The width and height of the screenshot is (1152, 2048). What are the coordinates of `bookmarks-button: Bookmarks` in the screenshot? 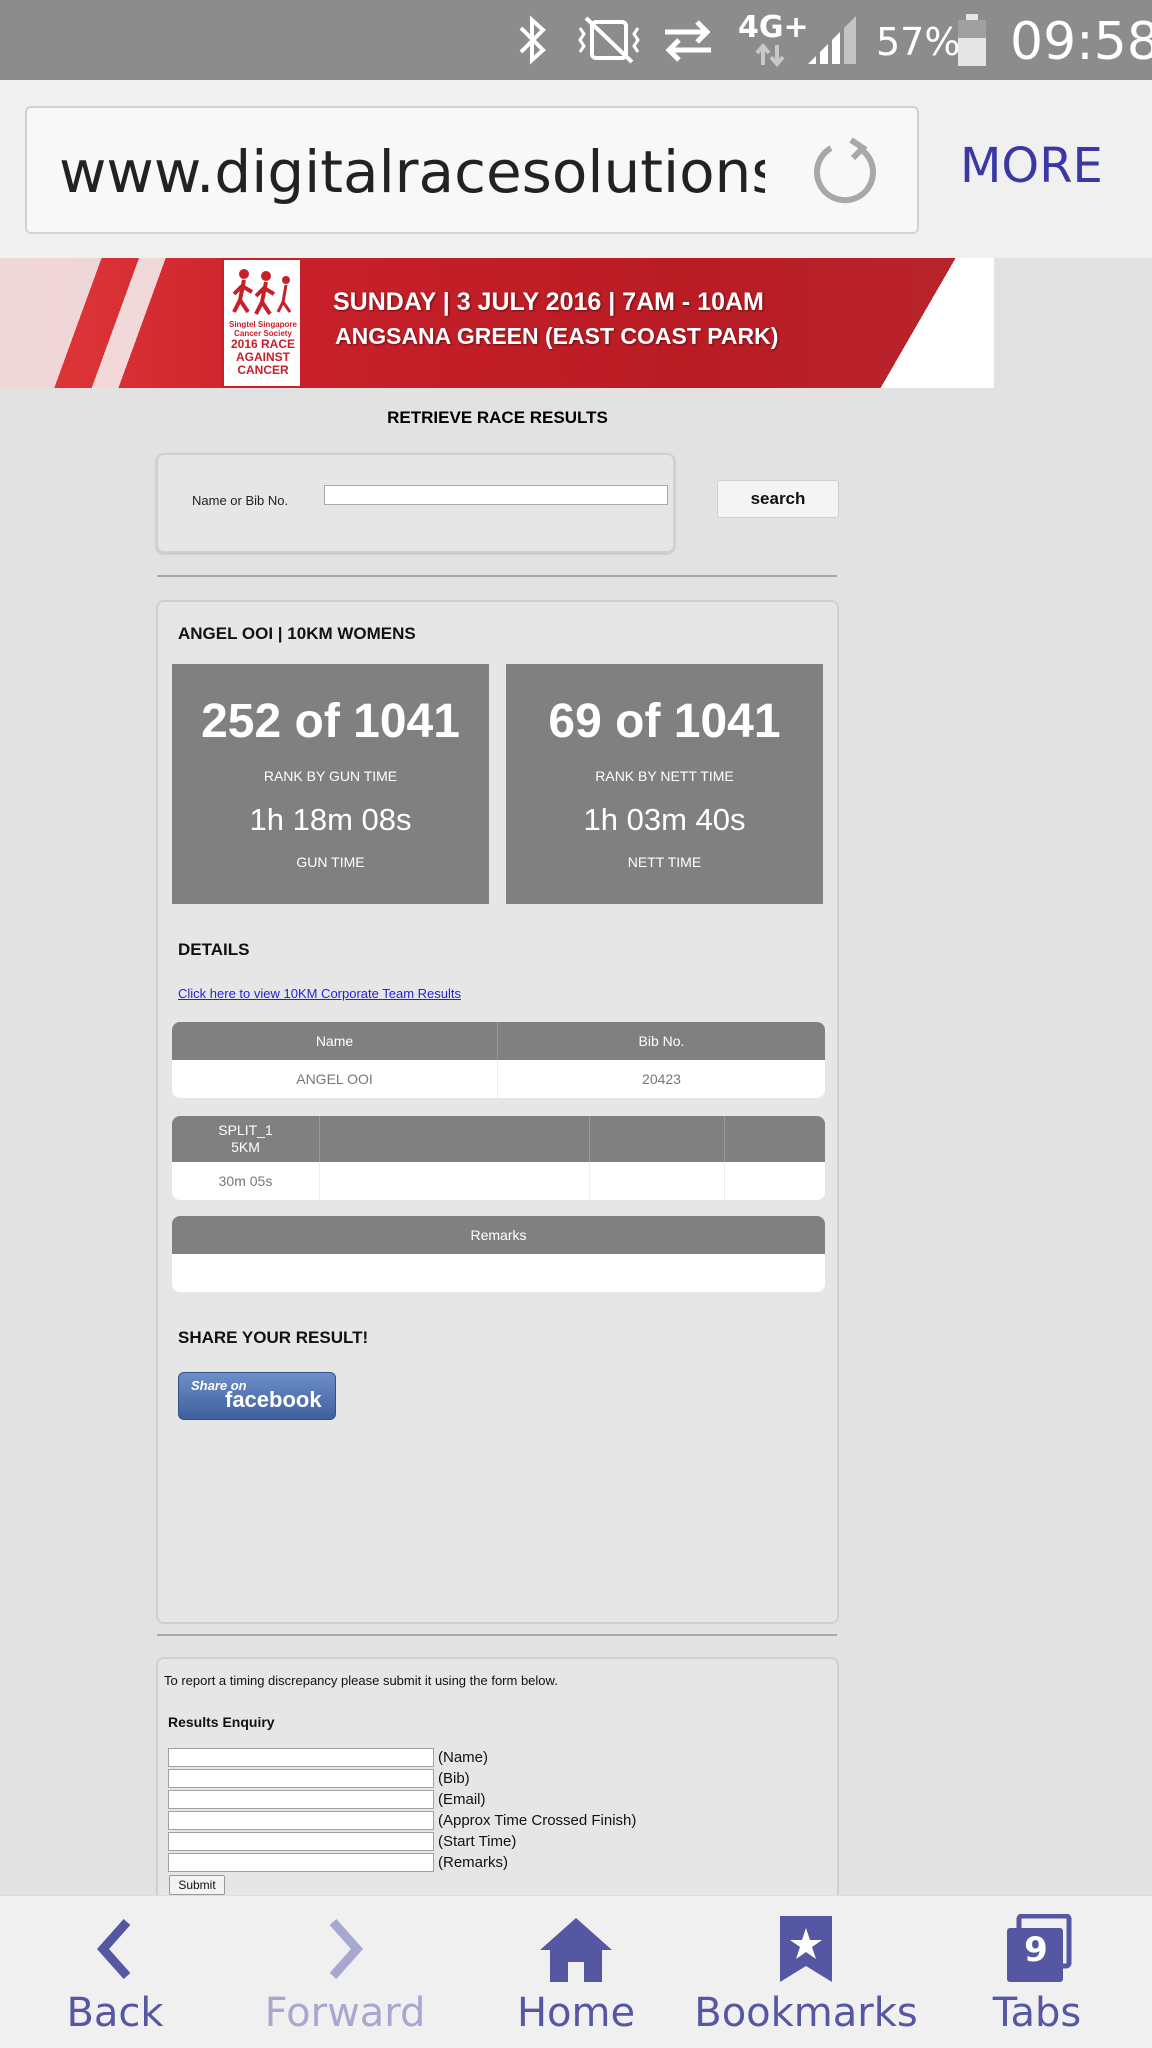 It's located at (806, 1972).